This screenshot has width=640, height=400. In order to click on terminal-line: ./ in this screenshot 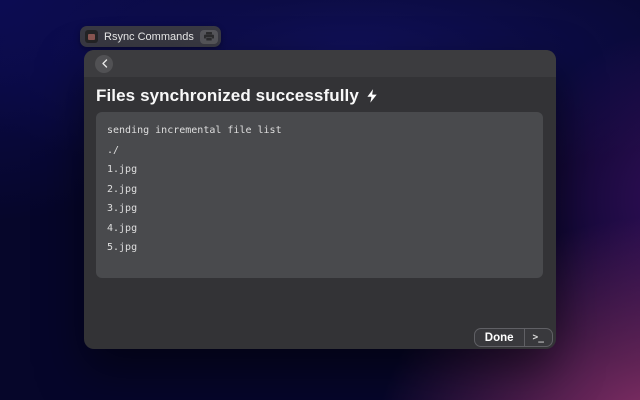, I will do `click(113, 150)`.